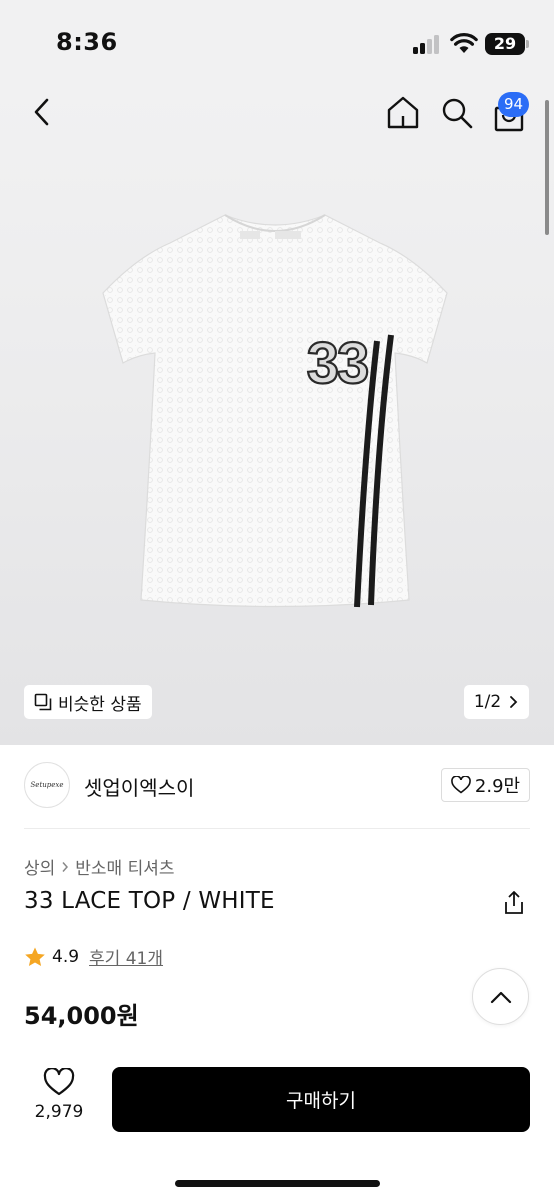  What do you see at coordinates (277, 1183) in the screenshot?
I see `home-indicator` at bounding box center [277, 1183].